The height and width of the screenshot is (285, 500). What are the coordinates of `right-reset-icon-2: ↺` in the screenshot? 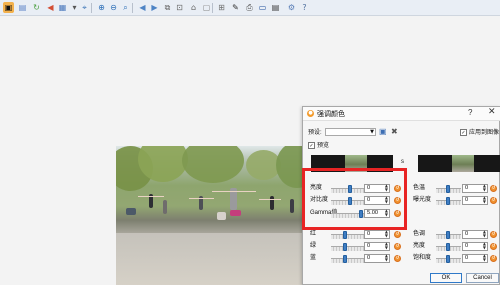 It's located at (493, 234).